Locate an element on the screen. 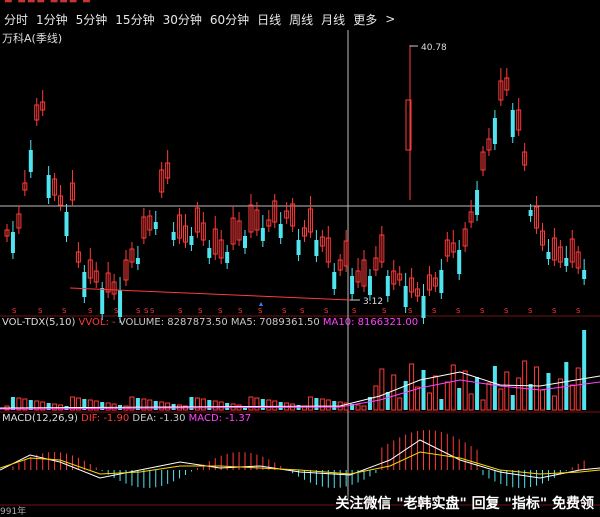 This screenshot has width=600, height=517. volume-indicator-name: VOL-TDX(5,10) is located at coordinates (39, 322).